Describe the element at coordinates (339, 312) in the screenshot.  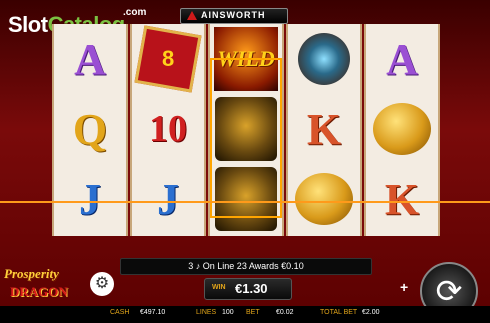
I see `total-bet-label: TOTAL BET` at that location.